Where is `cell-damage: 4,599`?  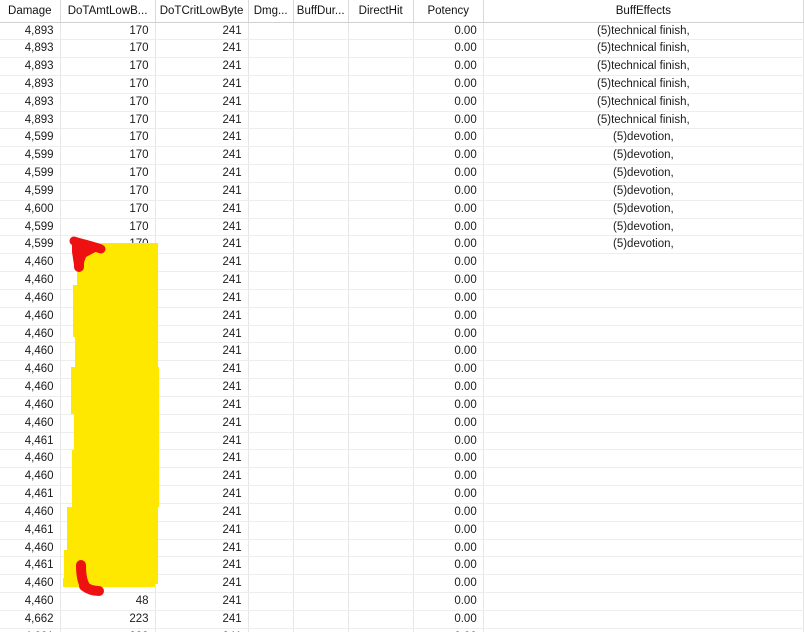
cell-damage: 4,599 is located at coordinates (30, 156).